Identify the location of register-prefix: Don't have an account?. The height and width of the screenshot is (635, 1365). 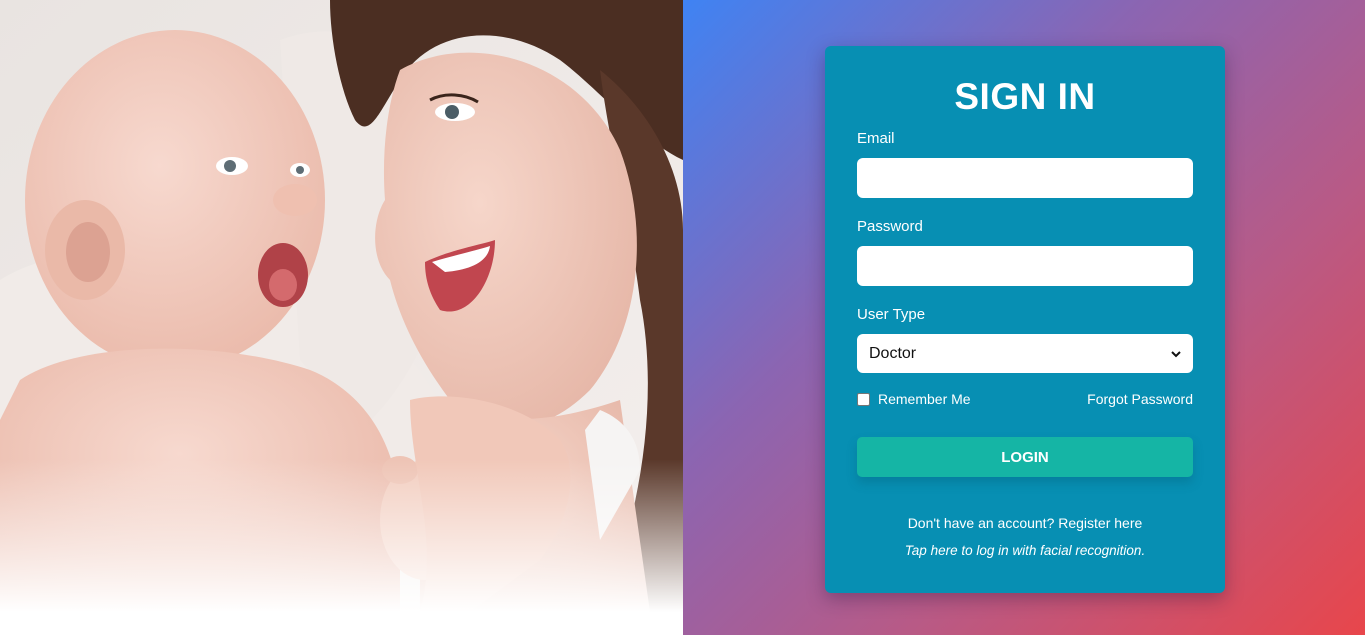
(981, 523).